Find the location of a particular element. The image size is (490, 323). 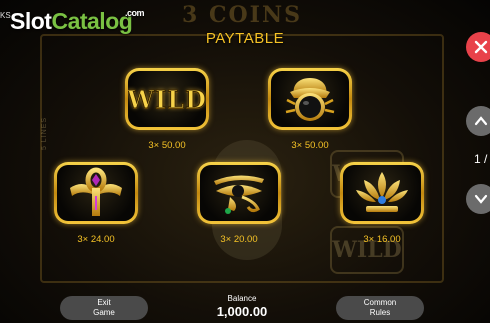

close-button is located at coordinates (478, 47).